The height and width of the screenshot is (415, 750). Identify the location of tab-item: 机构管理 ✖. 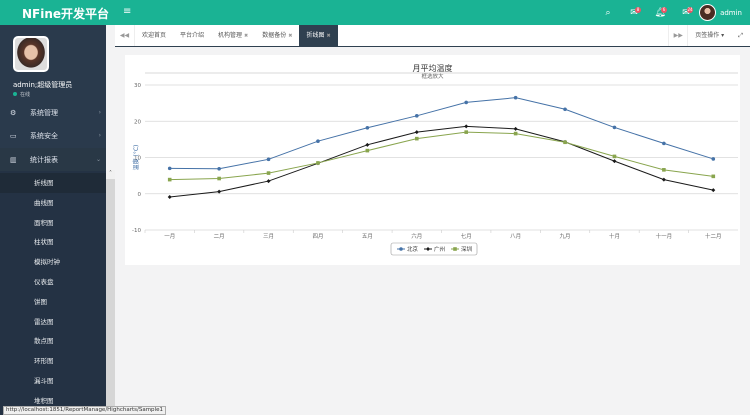
(233, 35).